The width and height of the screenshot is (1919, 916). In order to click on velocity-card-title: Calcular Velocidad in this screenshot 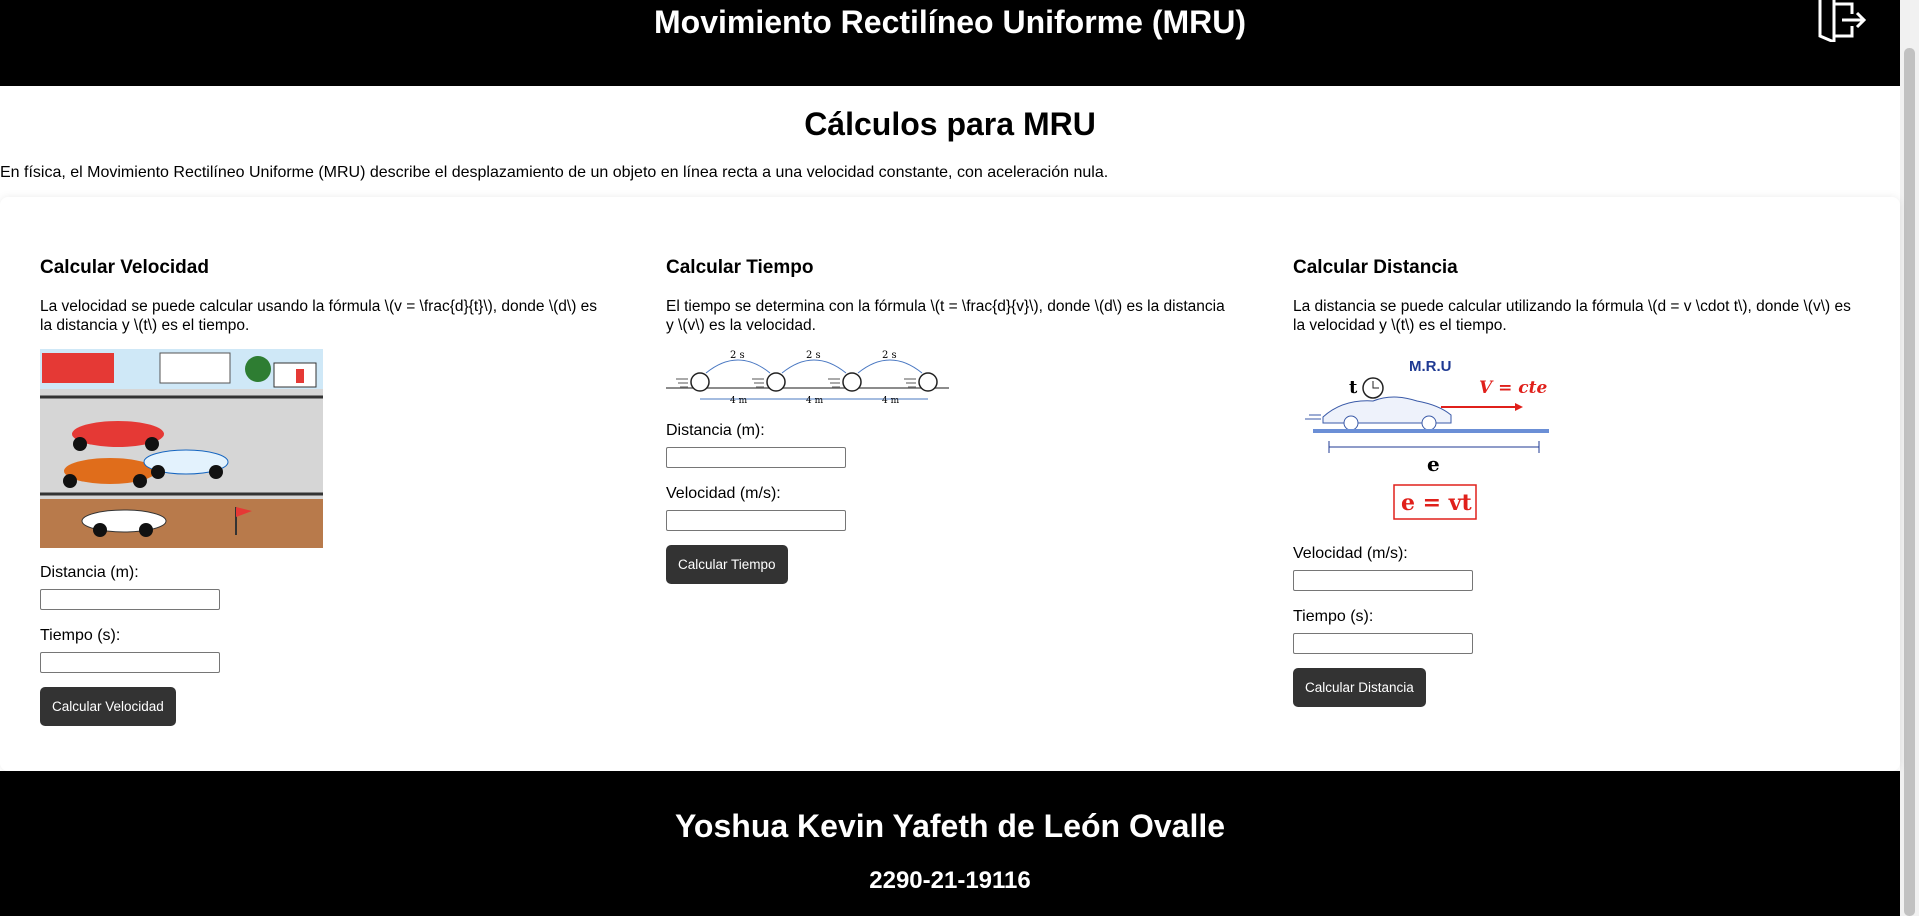, I will do `click(124, 267)`.